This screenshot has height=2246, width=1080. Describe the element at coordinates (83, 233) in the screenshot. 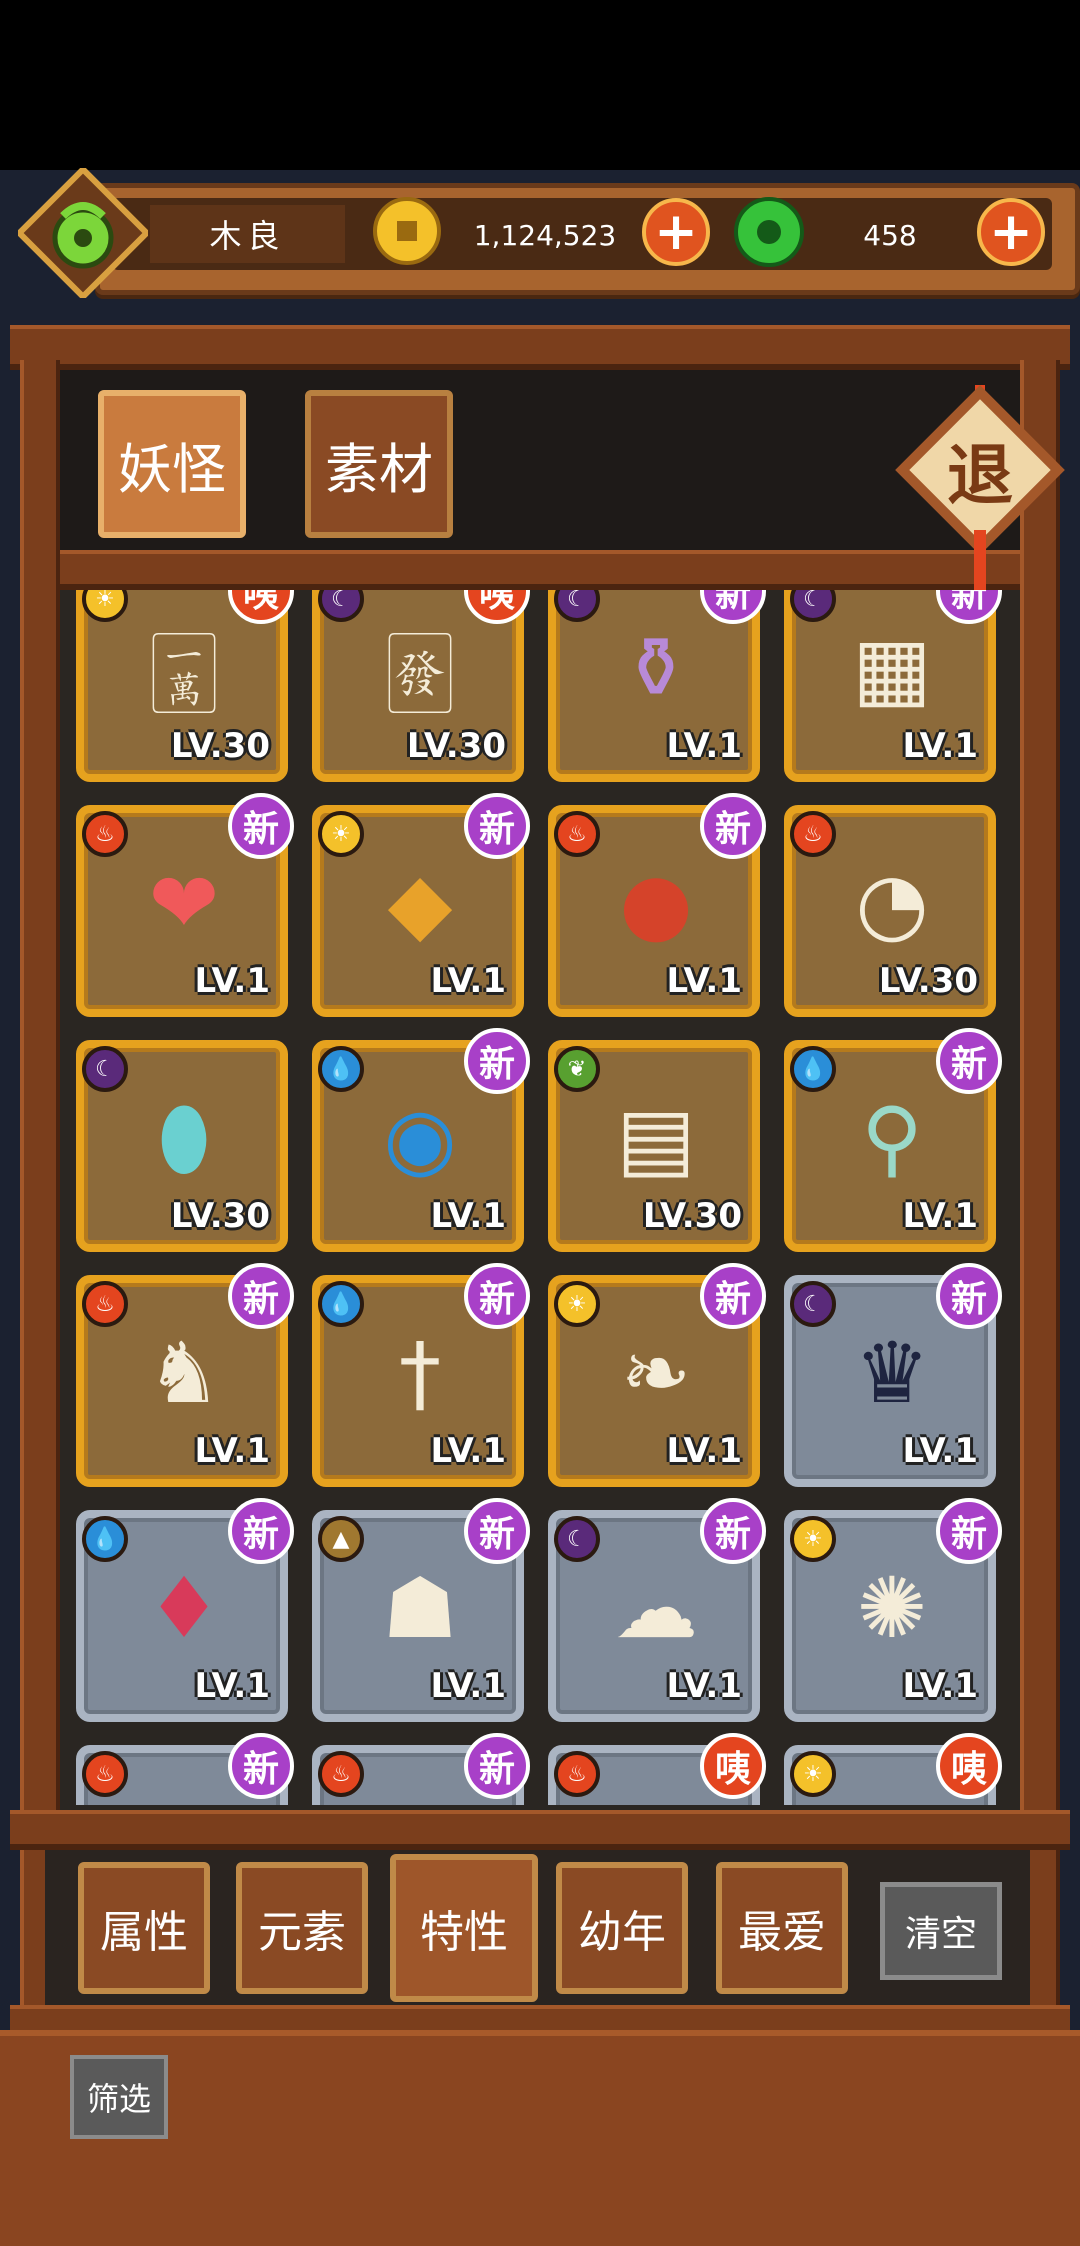

I see `player-avatar-icon` at that location.